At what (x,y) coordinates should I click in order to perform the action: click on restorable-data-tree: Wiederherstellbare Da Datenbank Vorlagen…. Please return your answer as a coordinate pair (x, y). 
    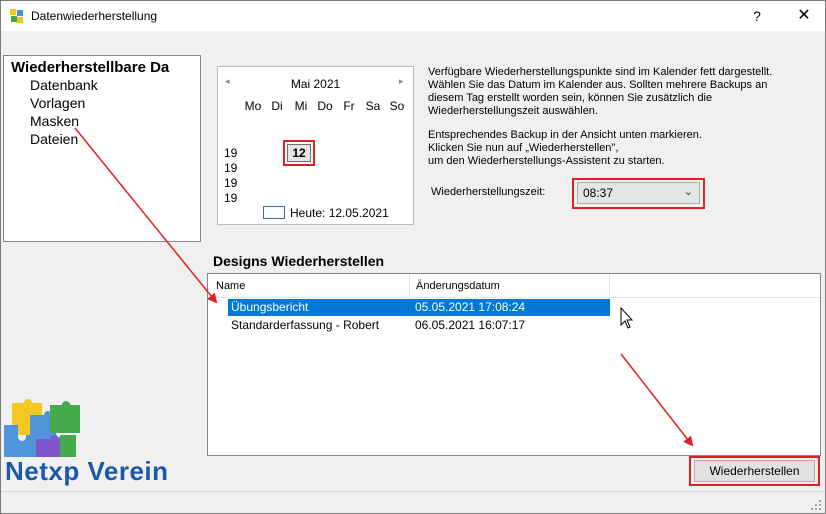
    Looking at the image, I should click on (102, 148).